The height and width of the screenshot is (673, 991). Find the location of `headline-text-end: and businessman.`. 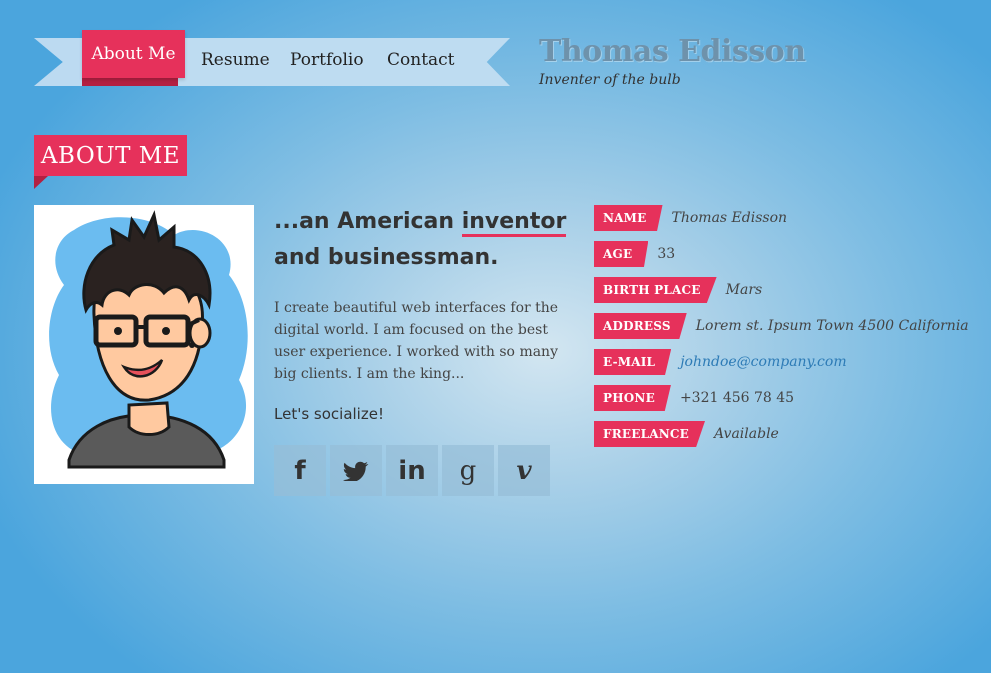

headline-text-end: and businessman. is located at coordinates (386, 257).